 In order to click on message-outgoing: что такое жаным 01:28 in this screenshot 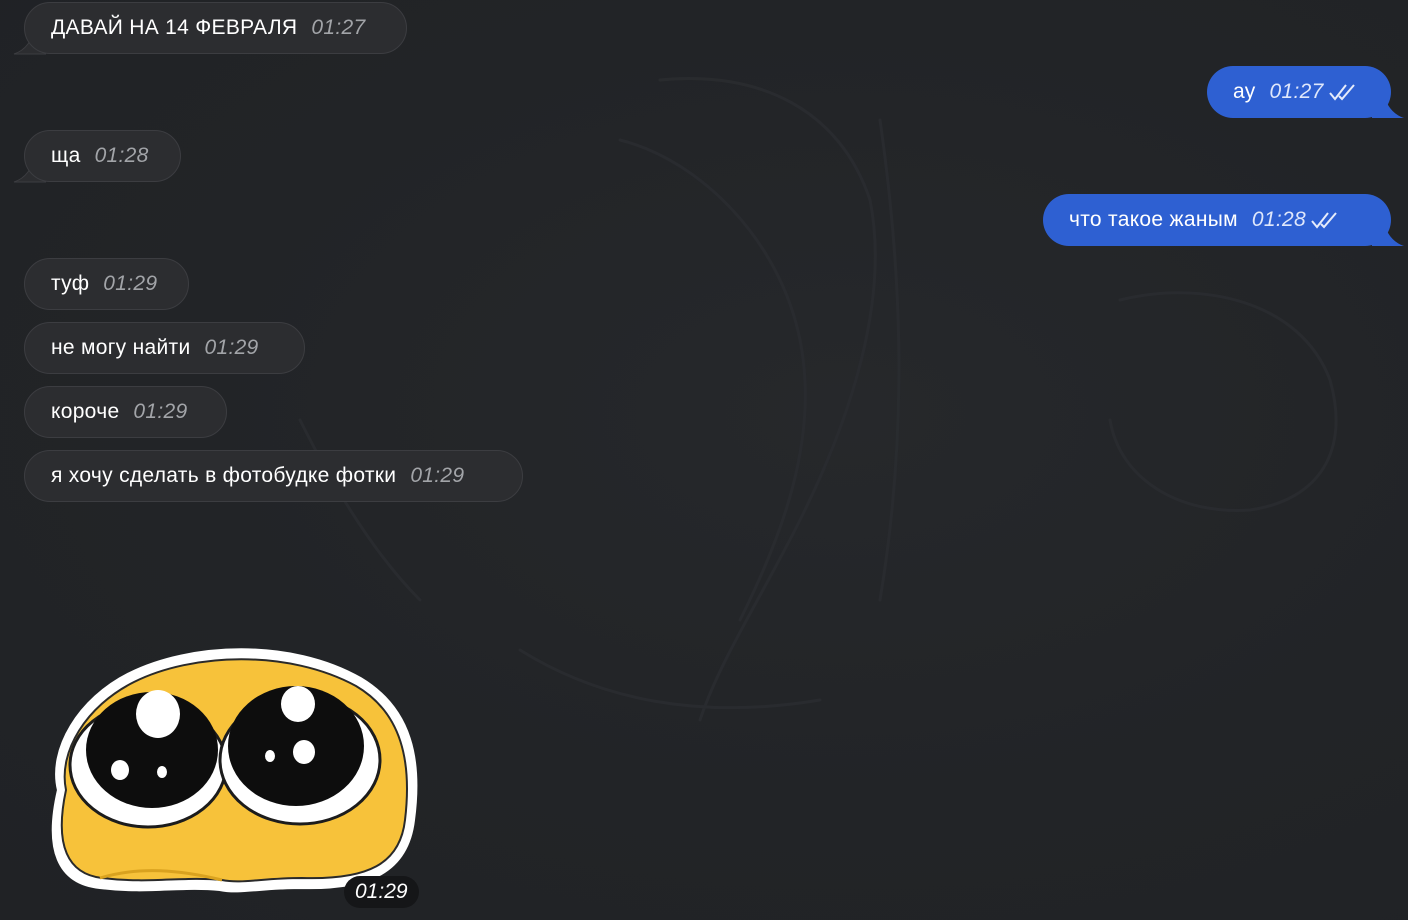, I will do `click(1217, 220)`.